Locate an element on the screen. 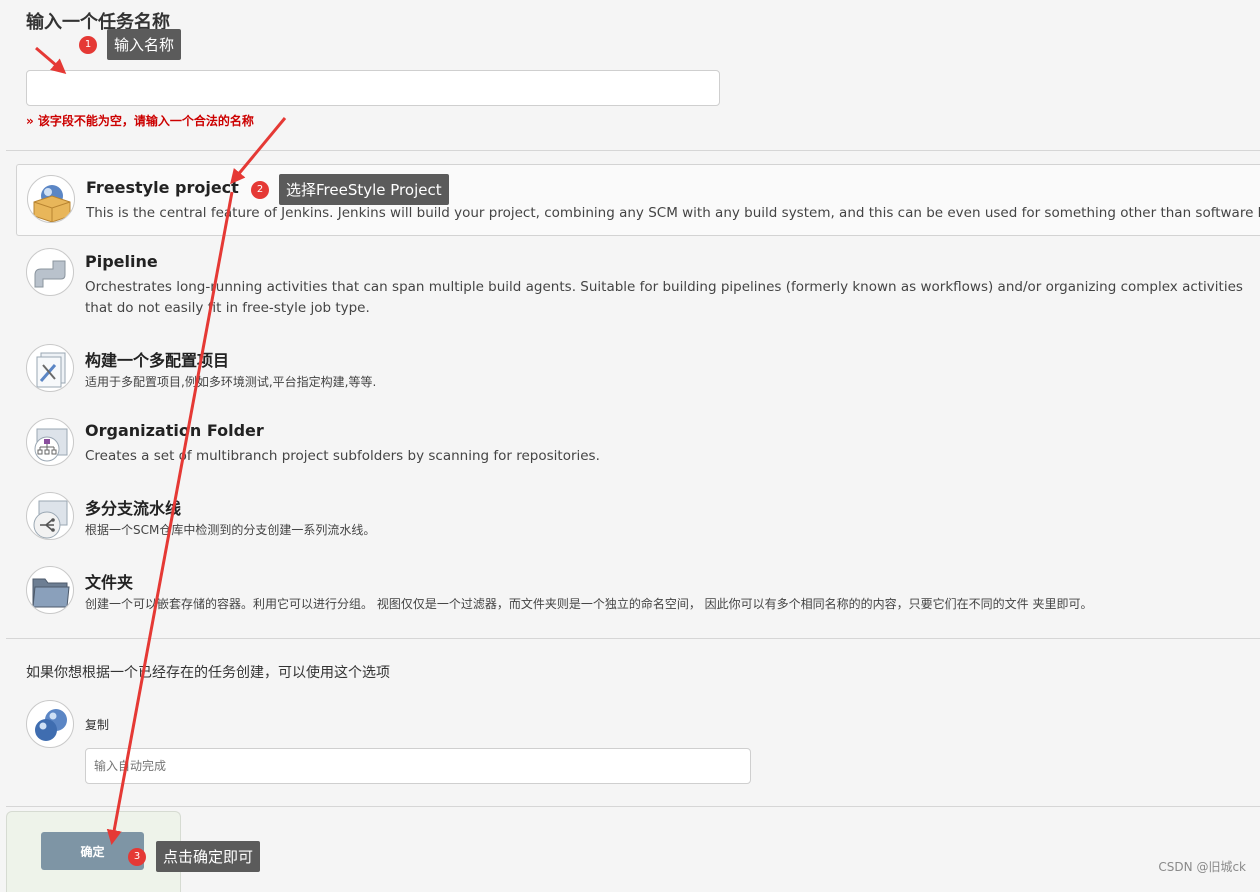 Image resolution: width=1260 pixels, height=892 pixels. organization-folder-icon is located at coordinates (50, 442).